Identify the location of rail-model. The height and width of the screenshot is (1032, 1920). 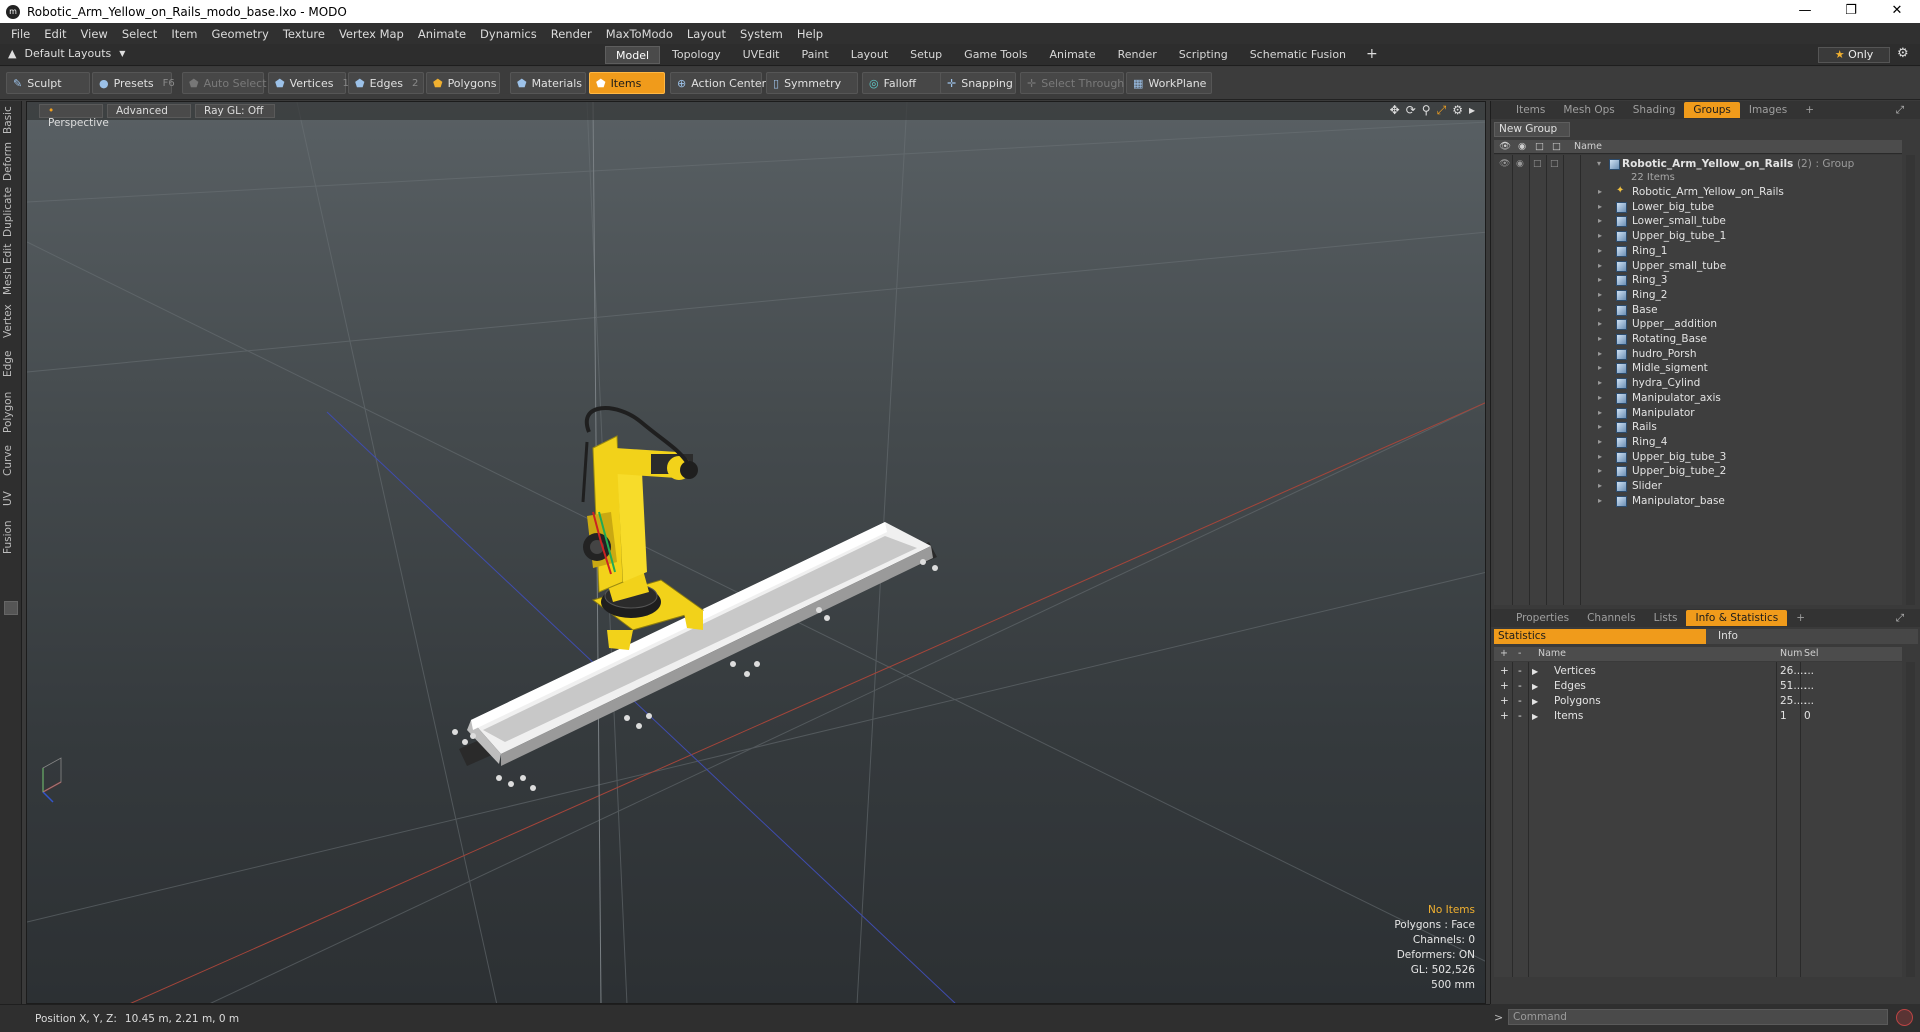
(695, 656).